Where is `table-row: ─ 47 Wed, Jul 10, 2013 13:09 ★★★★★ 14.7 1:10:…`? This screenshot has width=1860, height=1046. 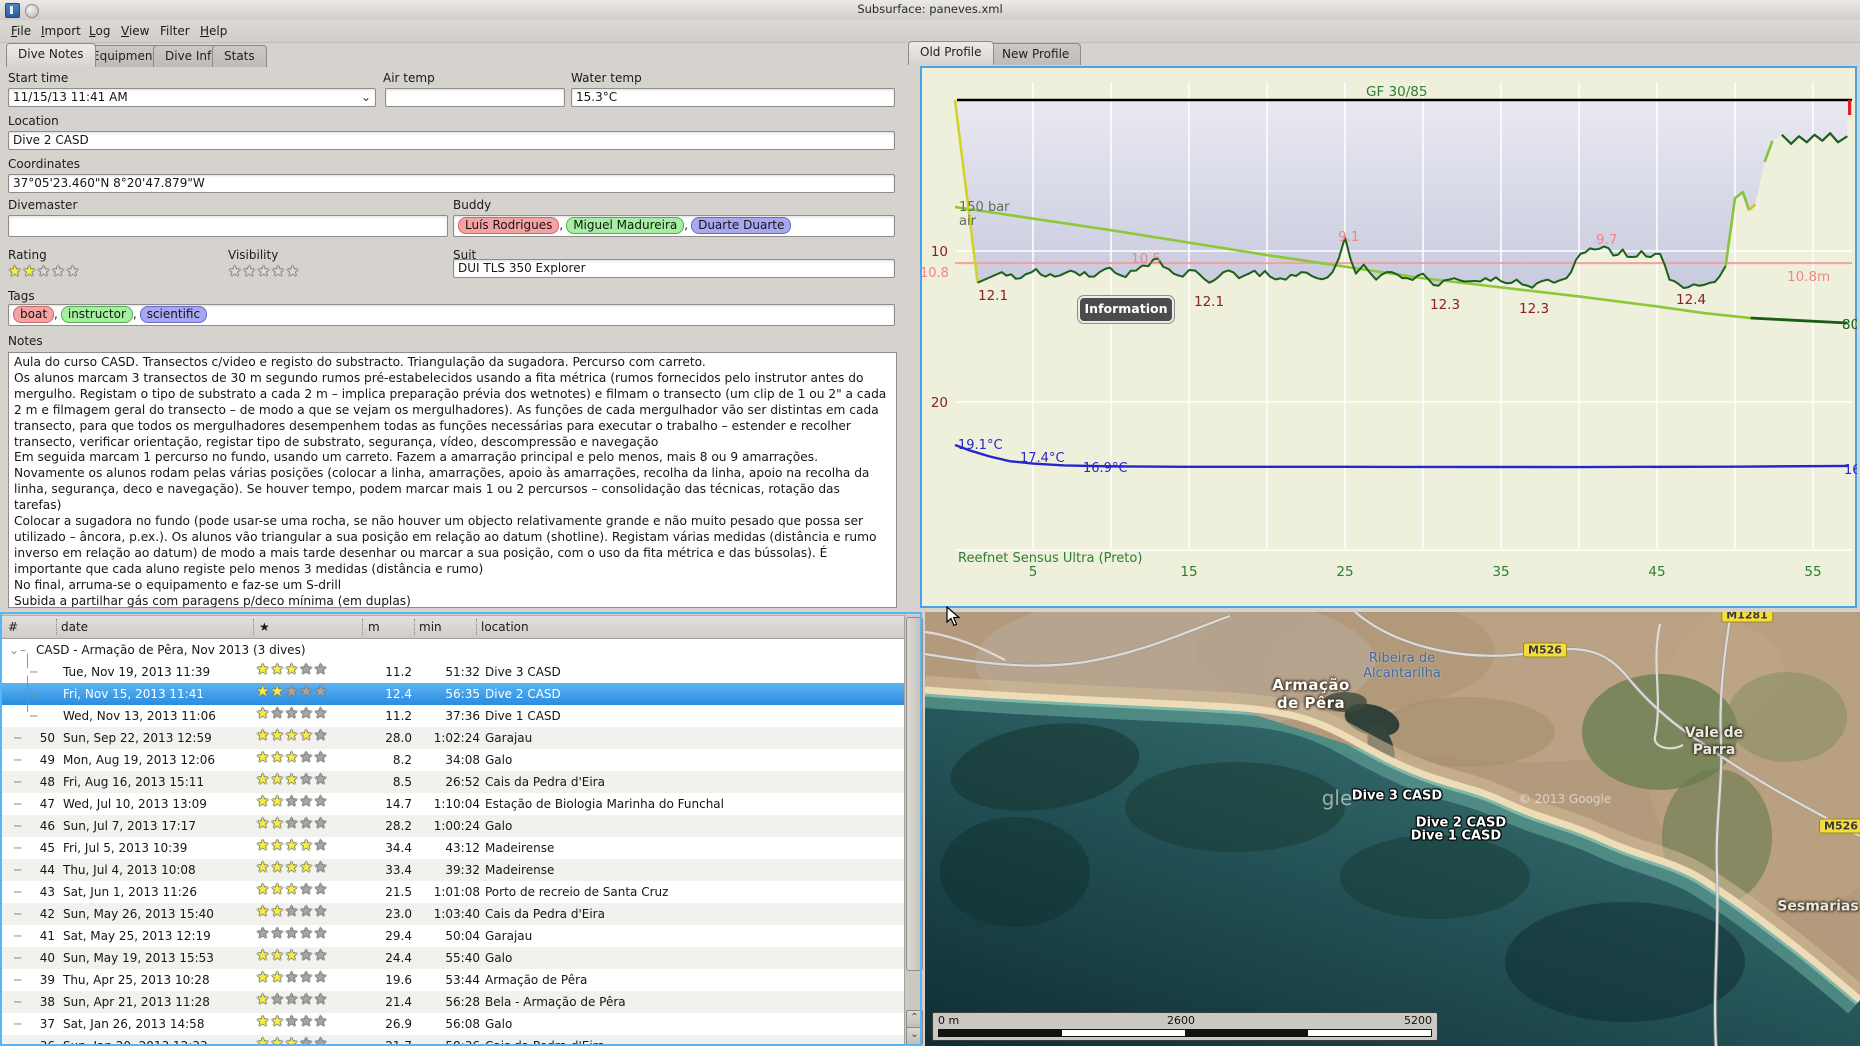
table-row: ─ 47 Wed, Jul 10, 2013 13:09 ★★★★★ 14.7 1:10:… is located at coordinates (453, 804).